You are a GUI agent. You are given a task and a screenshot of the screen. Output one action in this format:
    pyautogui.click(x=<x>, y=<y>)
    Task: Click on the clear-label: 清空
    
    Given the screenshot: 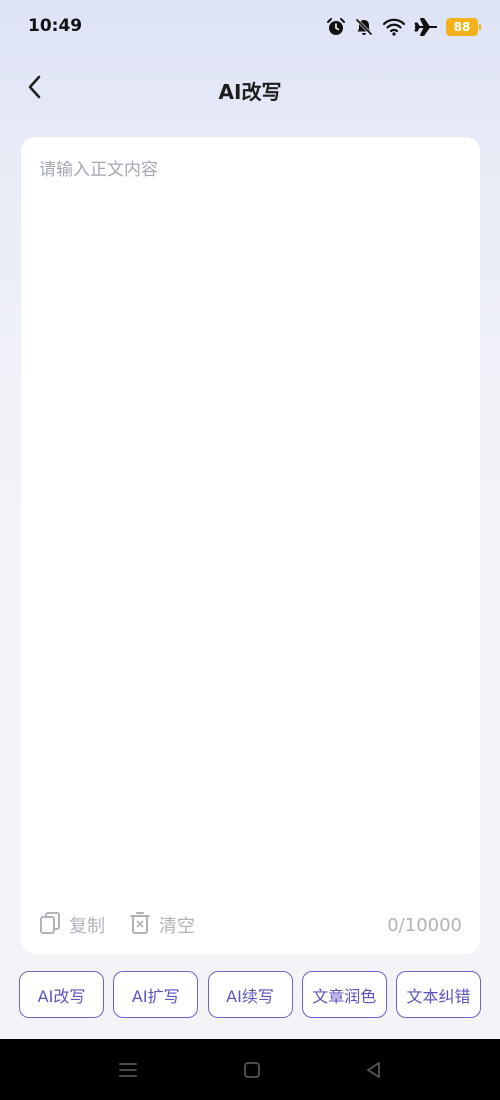 What is the action you would take?
    pyautogui.click(x=177, y=926)
    